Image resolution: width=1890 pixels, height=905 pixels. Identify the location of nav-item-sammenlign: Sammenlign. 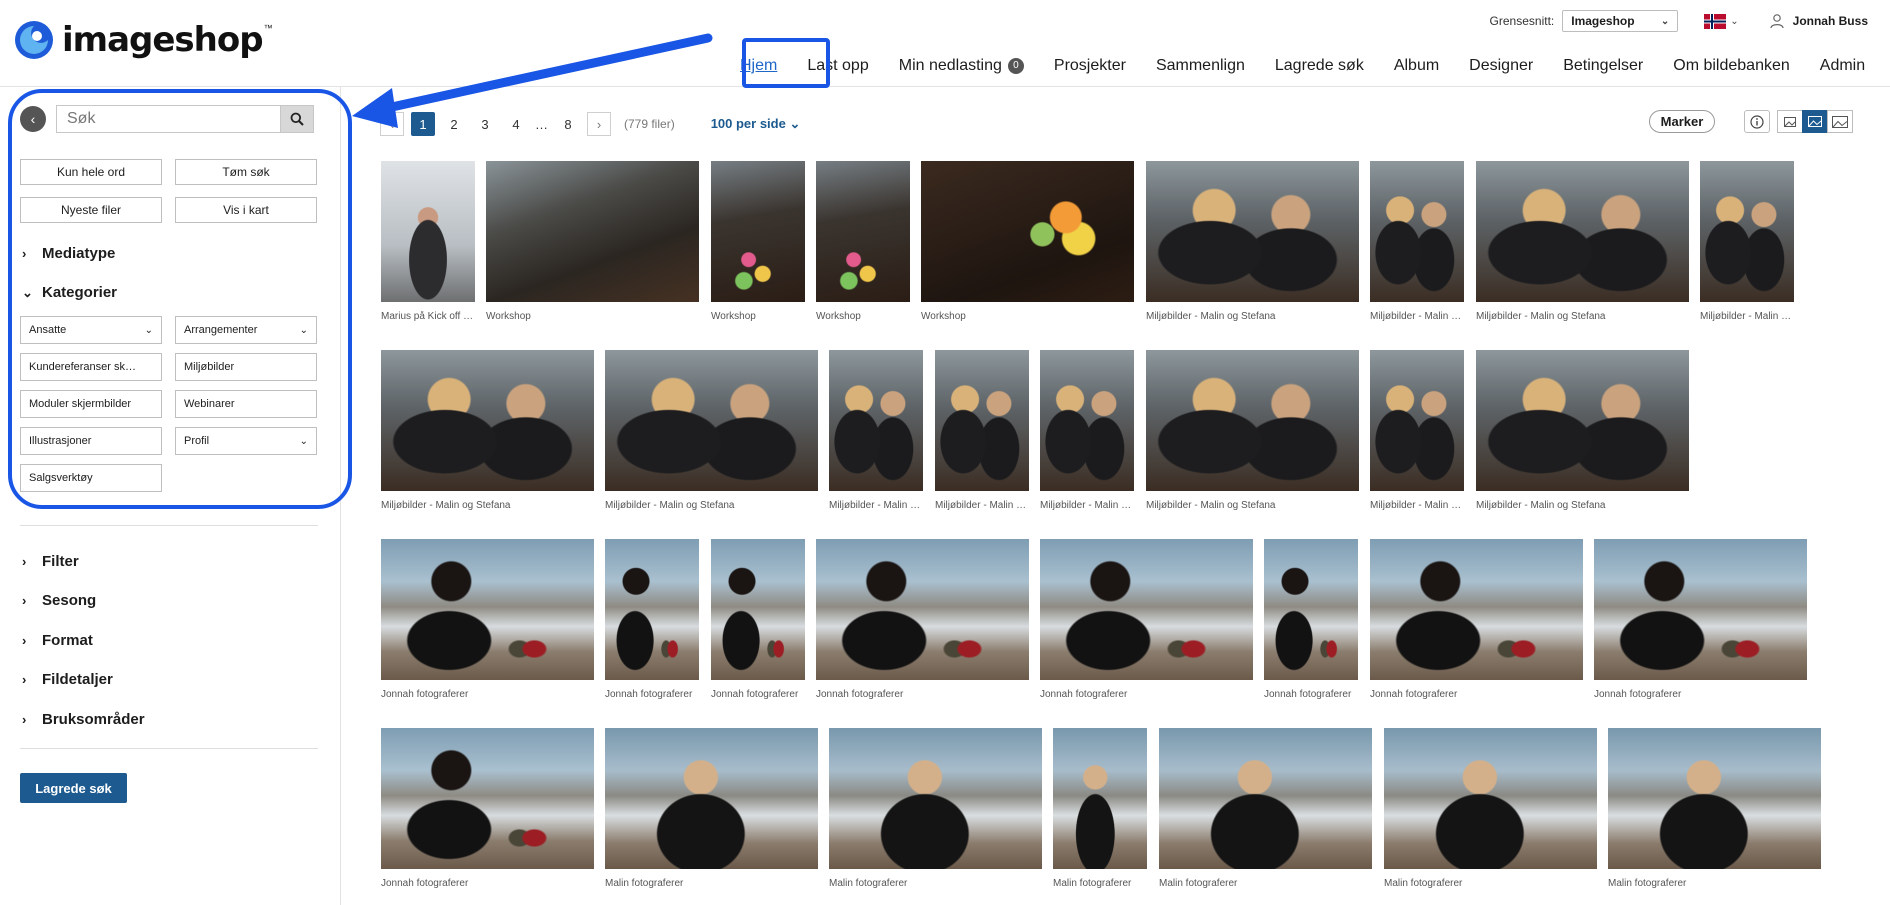
(1200, 66).